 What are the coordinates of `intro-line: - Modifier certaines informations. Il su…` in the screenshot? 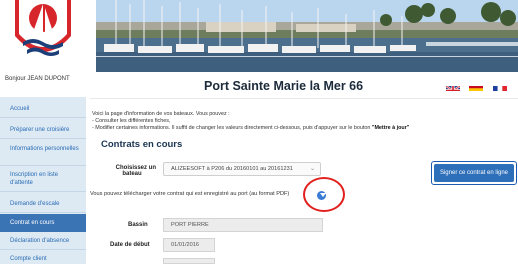 It's located at (250, 128).